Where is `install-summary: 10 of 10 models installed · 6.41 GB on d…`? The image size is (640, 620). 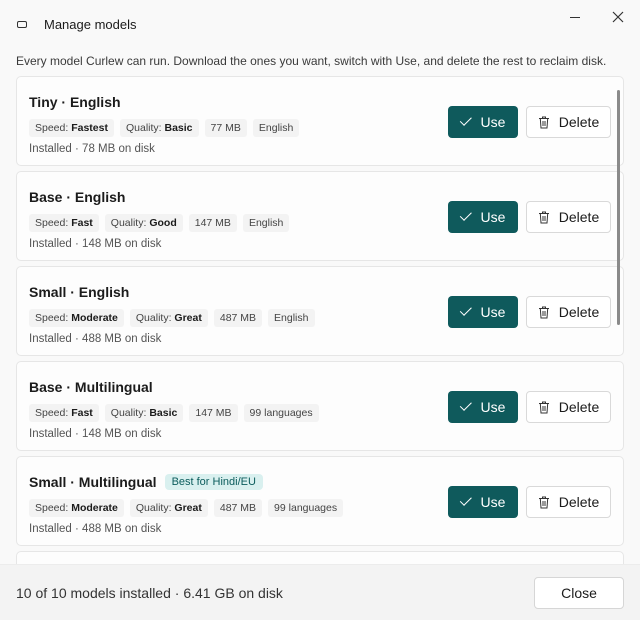 install-summary: 10 of 10 models installed · 6.41 GB on d… is located at coordinates (149, 593).